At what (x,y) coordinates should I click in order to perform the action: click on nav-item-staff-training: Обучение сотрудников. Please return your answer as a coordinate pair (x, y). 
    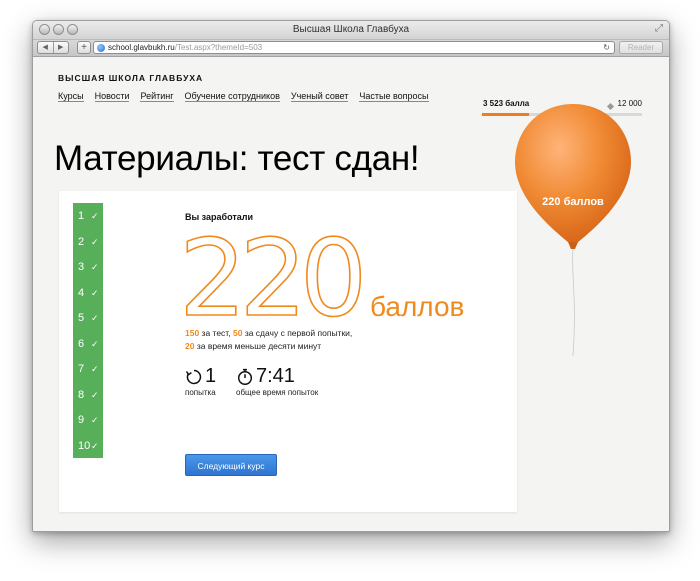
    Looking at the image, I should click on (232, 96).